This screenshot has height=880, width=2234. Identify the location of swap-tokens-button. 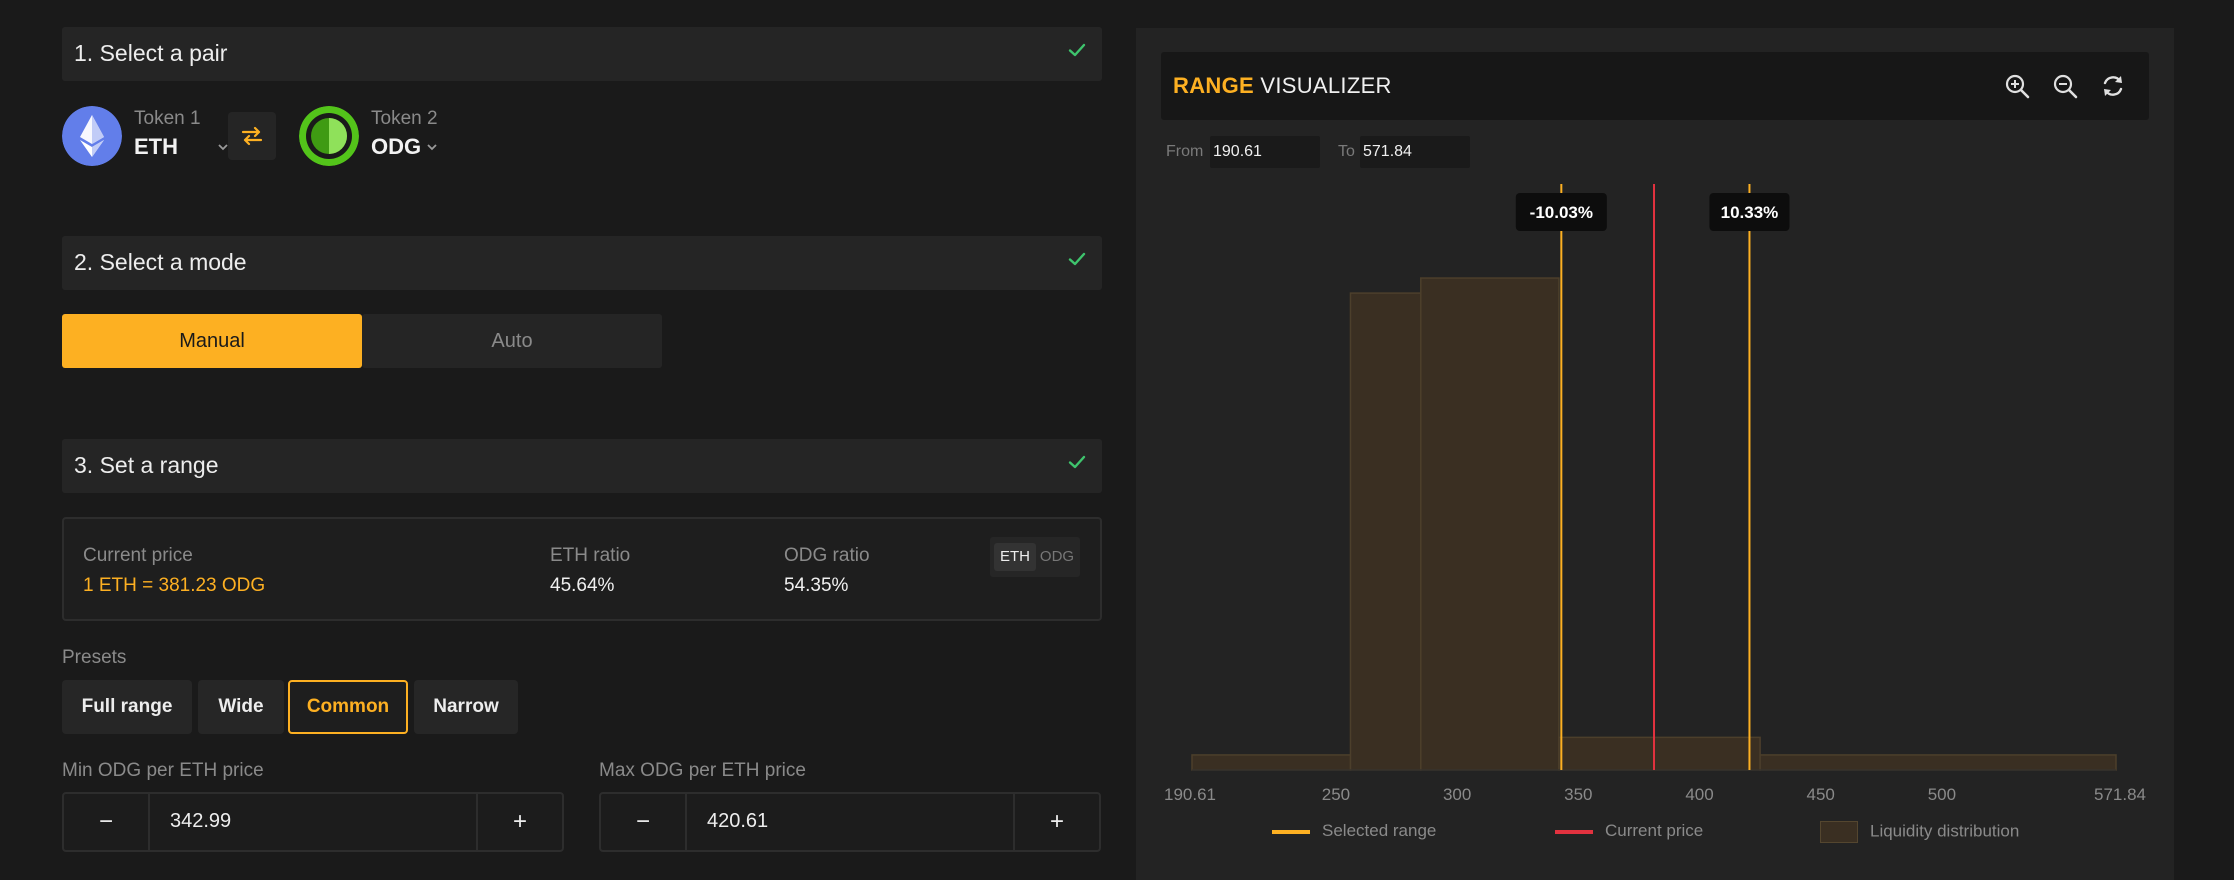
(252, 136).